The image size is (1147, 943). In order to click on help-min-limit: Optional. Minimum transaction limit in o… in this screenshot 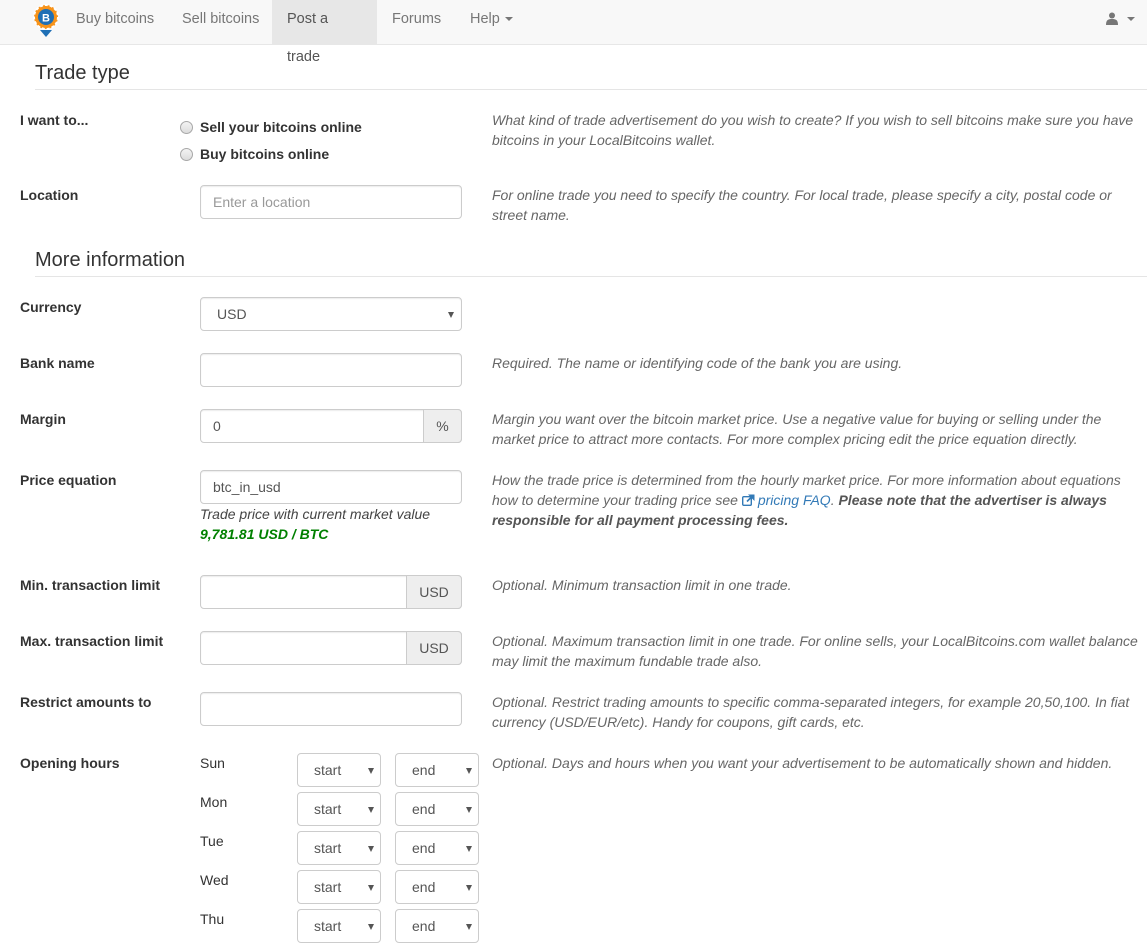, I will do `click(642, 585)`.